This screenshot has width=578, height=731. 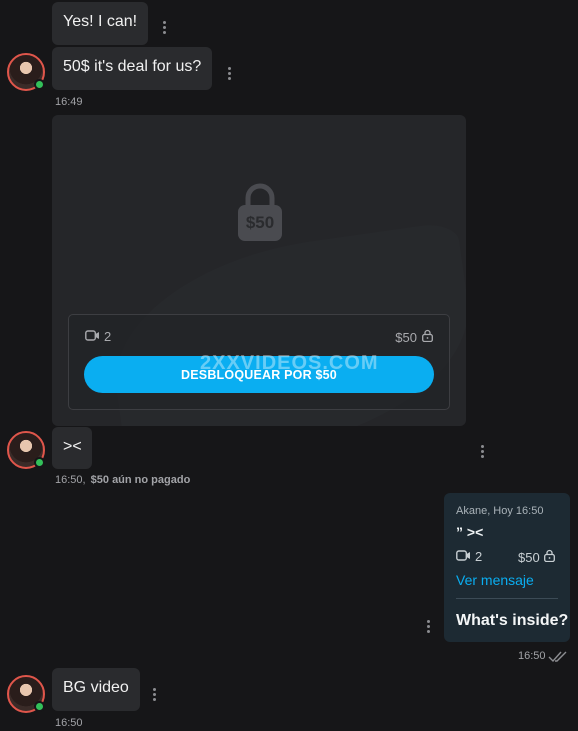 I want to click on view-message-link: Ver mensaje, so click(x=495, y=580).